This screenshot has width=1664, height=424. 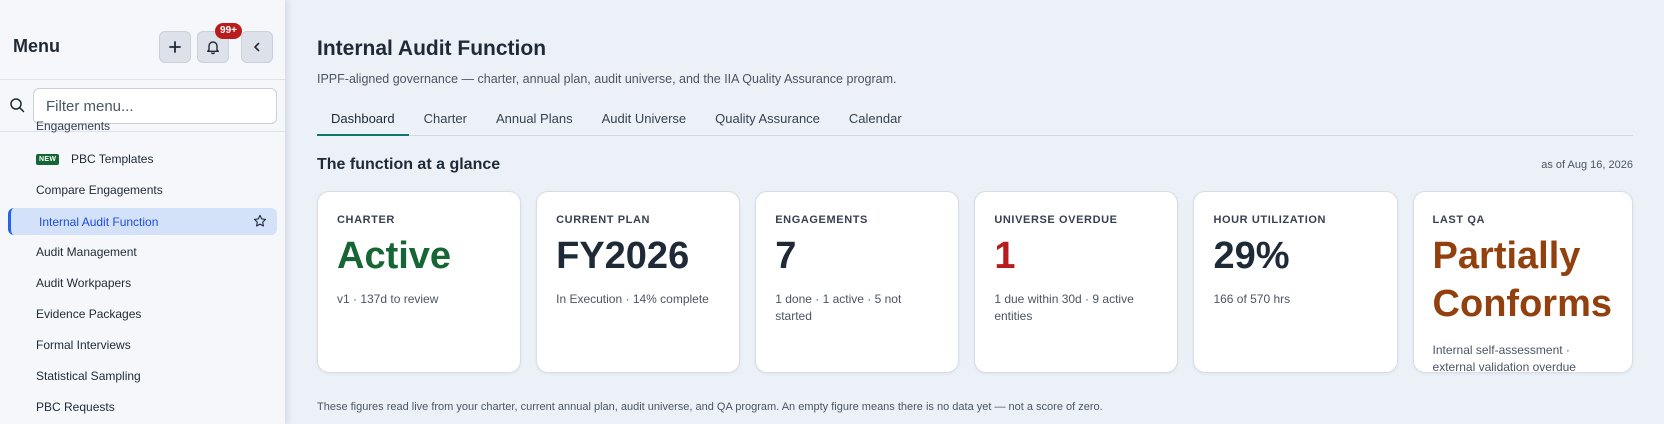 I want to click on notifications-button: 99+, so click(x=219, y=43).